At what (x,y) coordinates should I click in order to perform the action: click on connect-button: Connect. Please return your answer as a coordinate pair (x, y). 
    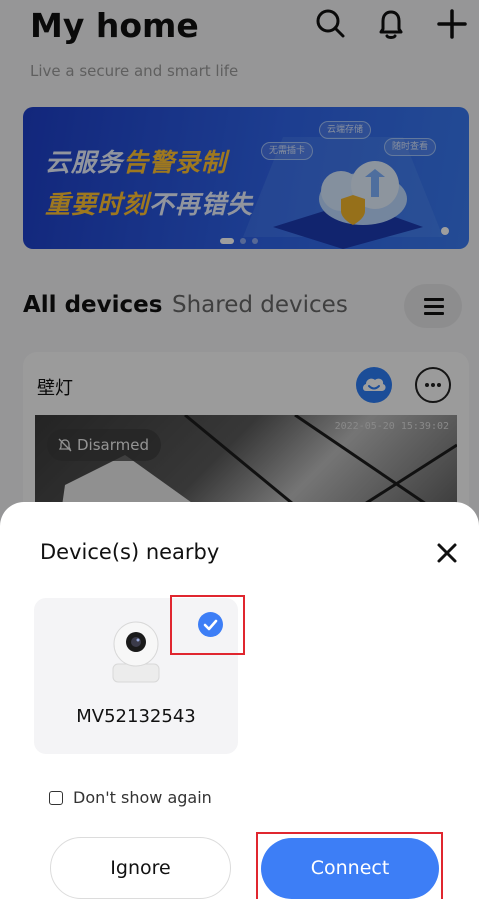
    Looking at the image, I should click on (350, 868).